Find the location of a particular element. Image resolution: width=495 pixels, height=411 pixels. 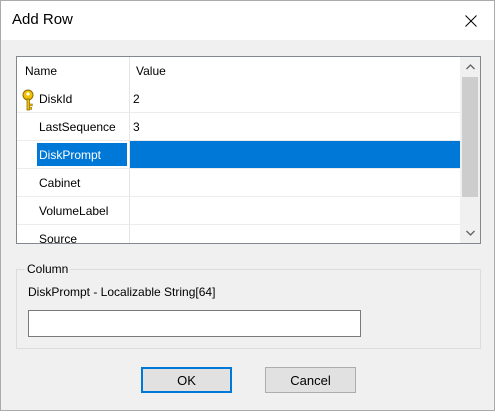

table-row: DiskId 2 is located at coordinates (238, 99).